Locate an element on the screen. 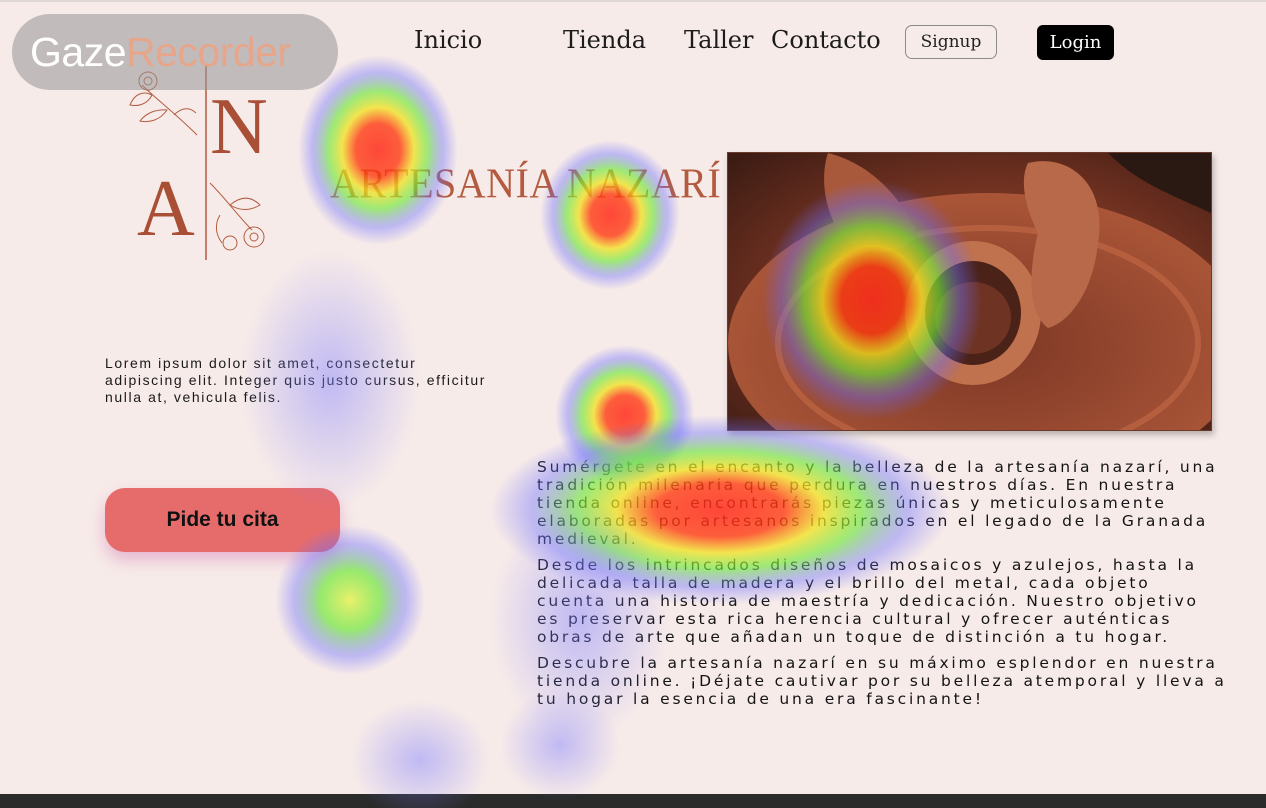 This screenshot has height=808, width=1266. nav-link-inicio: Inicio is located at coordinates (448, 40).